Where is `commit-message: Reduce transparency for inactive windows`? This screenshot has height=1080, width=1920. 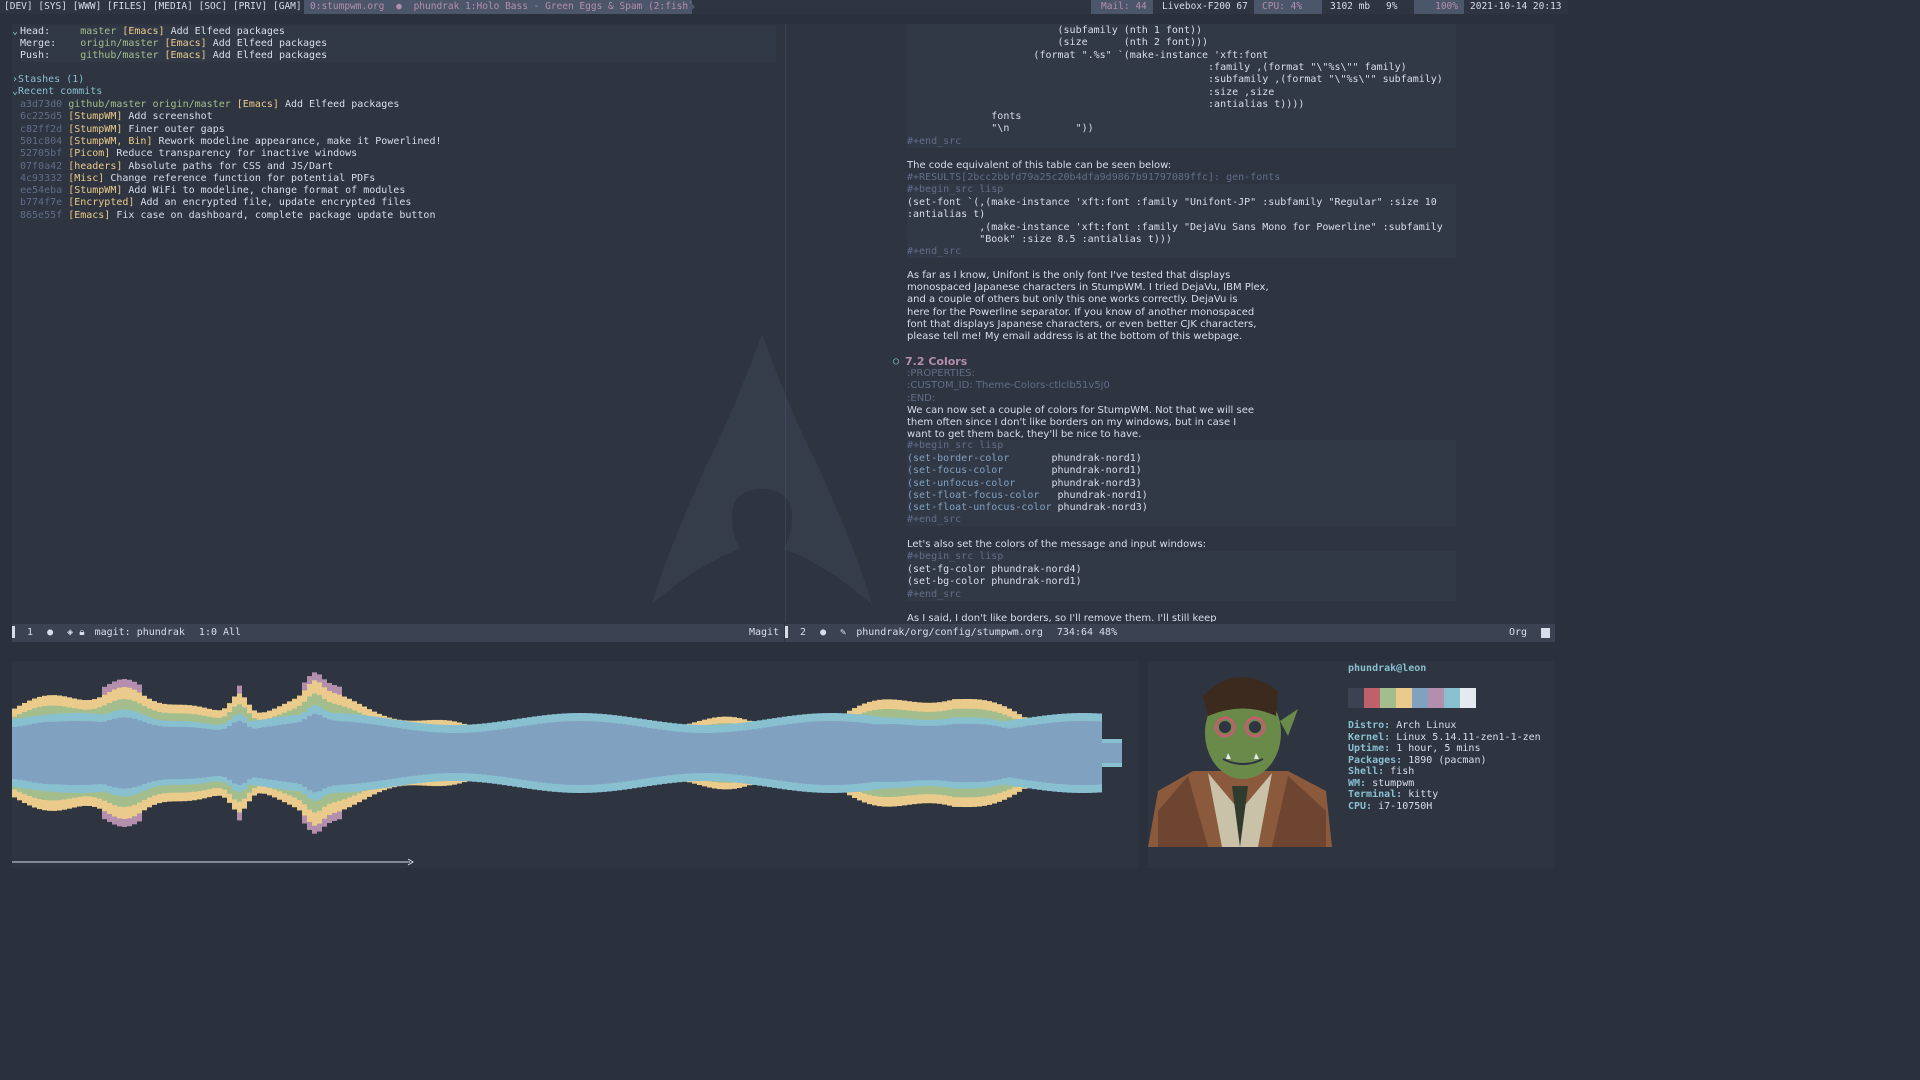
commit-message: Reduce transparency for inactive windows is located at coordinates (237, 154).